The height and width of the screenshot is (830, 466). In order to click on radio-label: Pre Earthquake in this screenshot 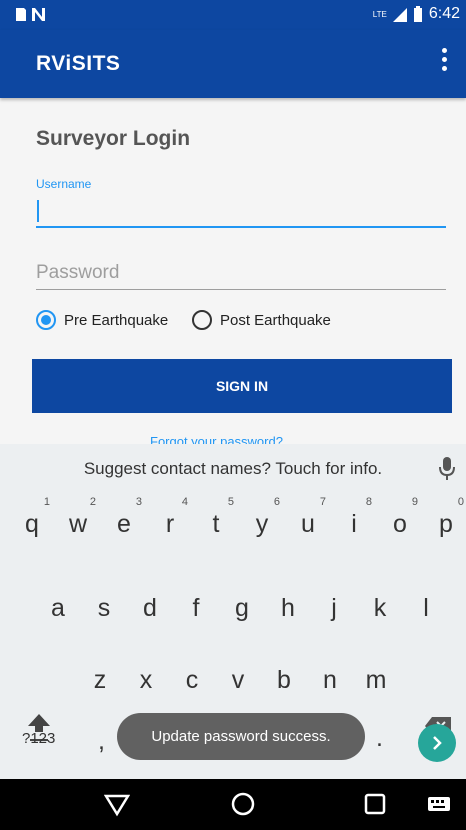, I will do `click(116, 320)`.